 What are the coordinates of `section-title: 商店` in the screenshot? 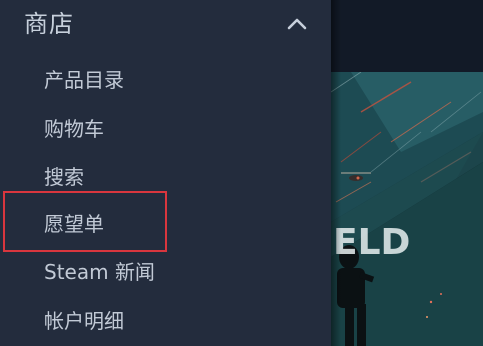 It's located at (49, 24).